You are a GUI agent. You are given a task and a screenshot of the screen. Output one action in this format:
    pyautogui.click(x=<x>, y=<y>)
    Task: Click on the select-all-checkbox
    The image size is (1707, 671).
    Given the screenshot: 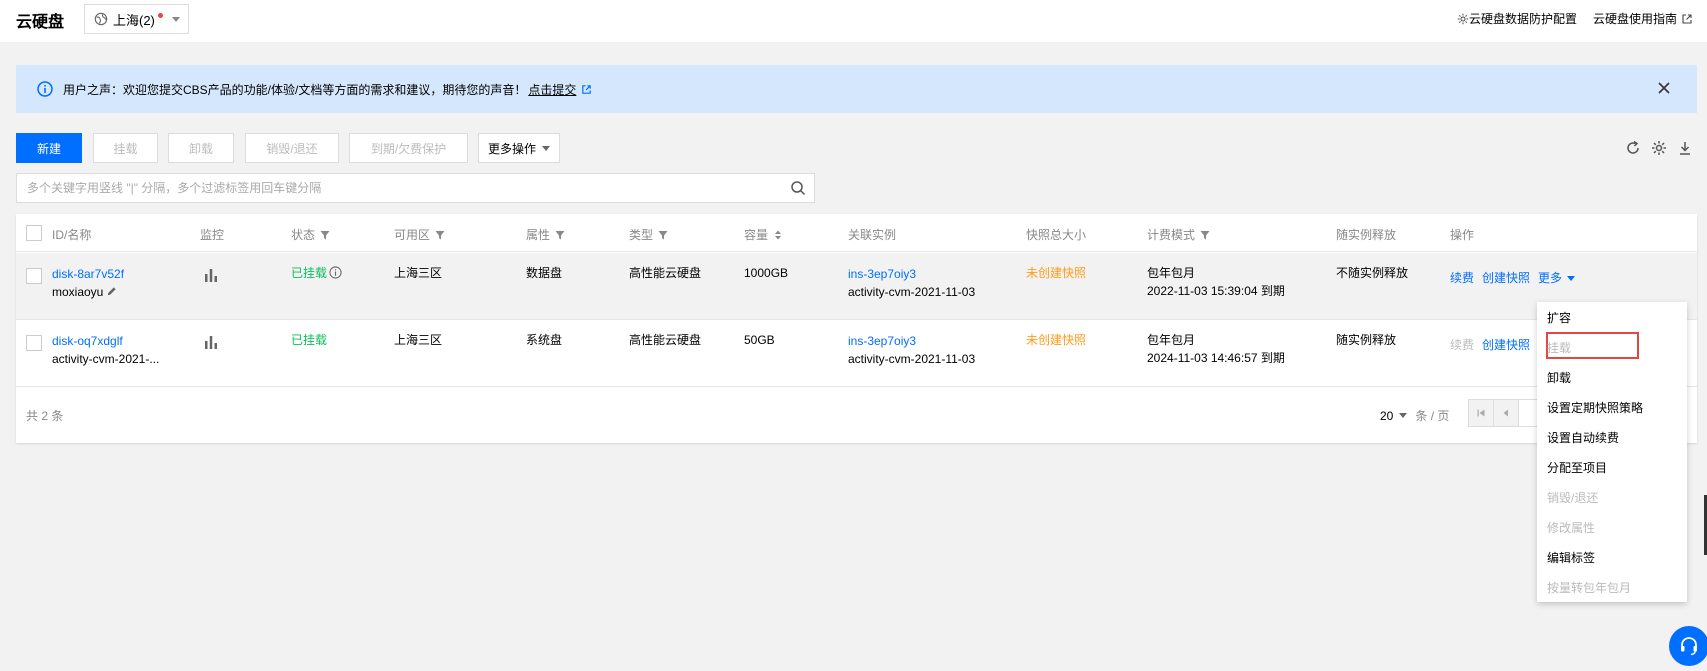 What is the action you would take?
    pyautogui.click(x=34, y=233)
    